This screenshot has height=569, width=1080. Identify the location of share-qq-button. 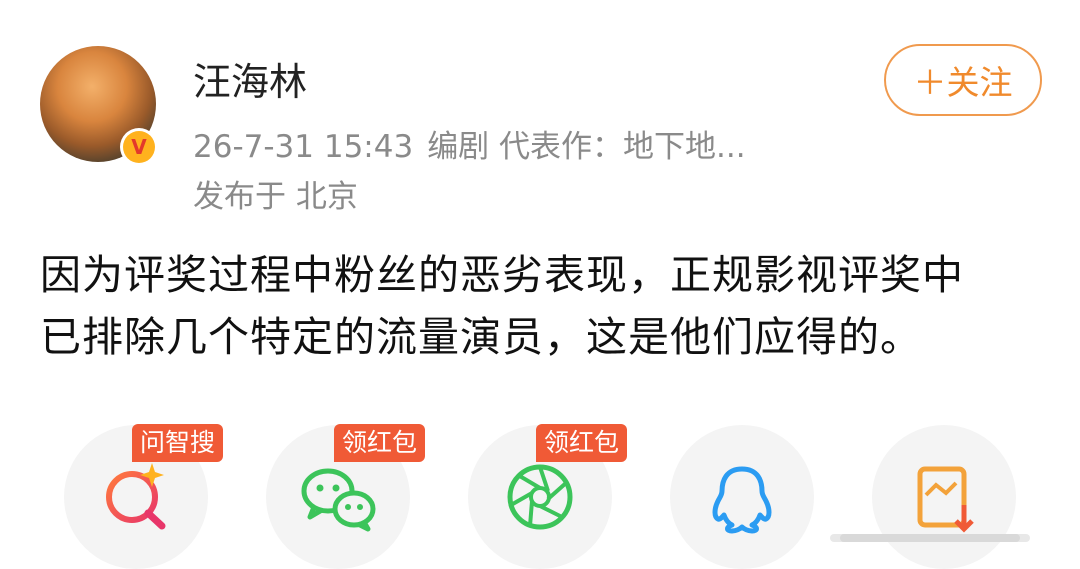
(742, 497).